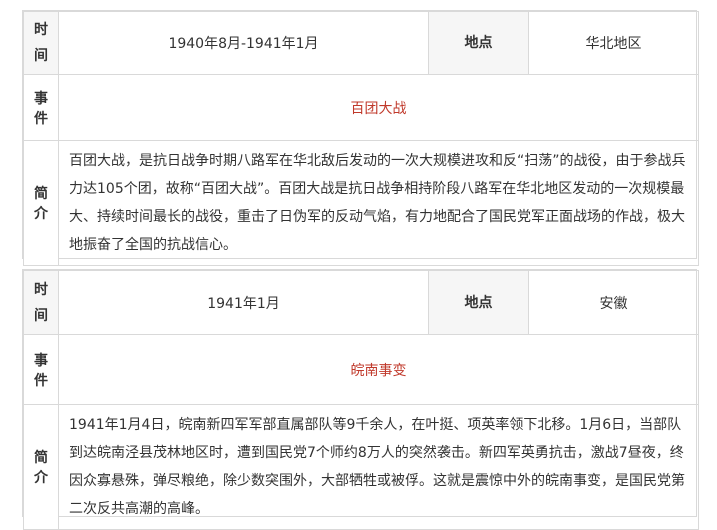  I want to click on event-cell: 百团大战, so click(378, 107).